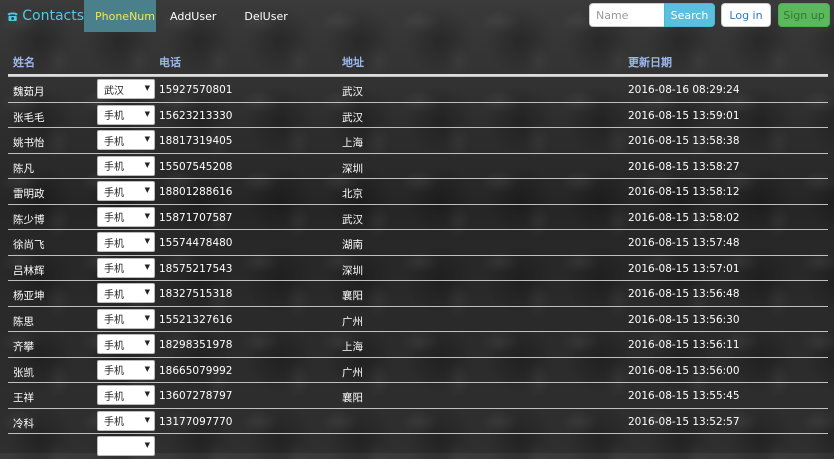 The image size is (834, 459). I want to click on search-button: Search, so click(689, 15).